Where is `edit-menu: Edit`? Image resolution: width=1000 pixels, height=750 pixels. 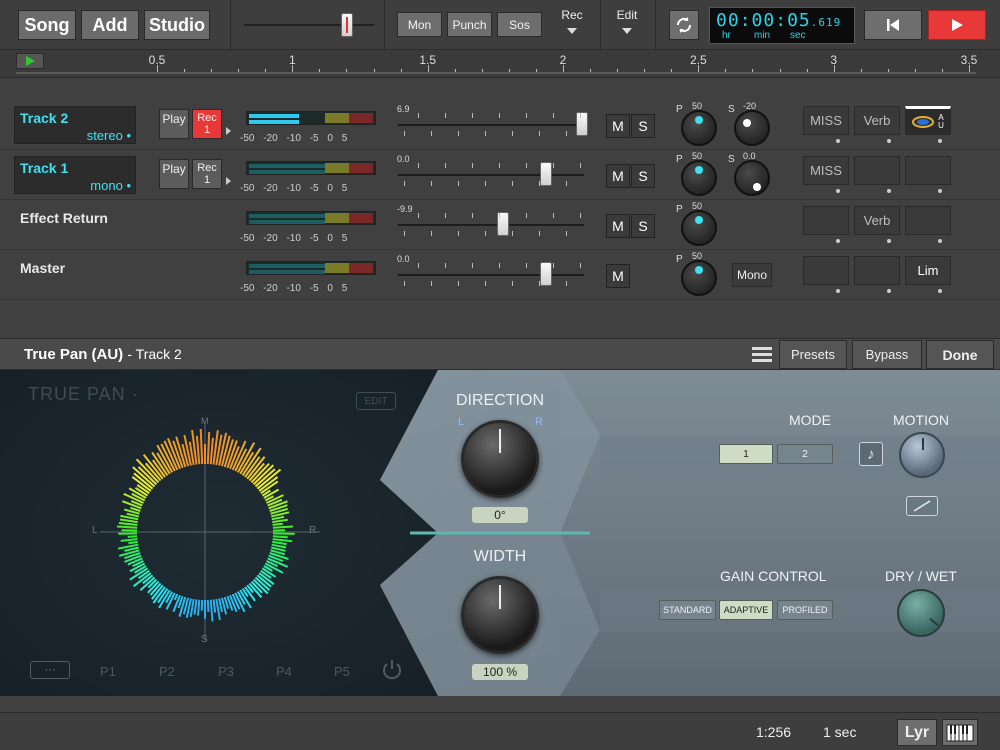 edit-menu: Edit is located at coordinates (627, 26).